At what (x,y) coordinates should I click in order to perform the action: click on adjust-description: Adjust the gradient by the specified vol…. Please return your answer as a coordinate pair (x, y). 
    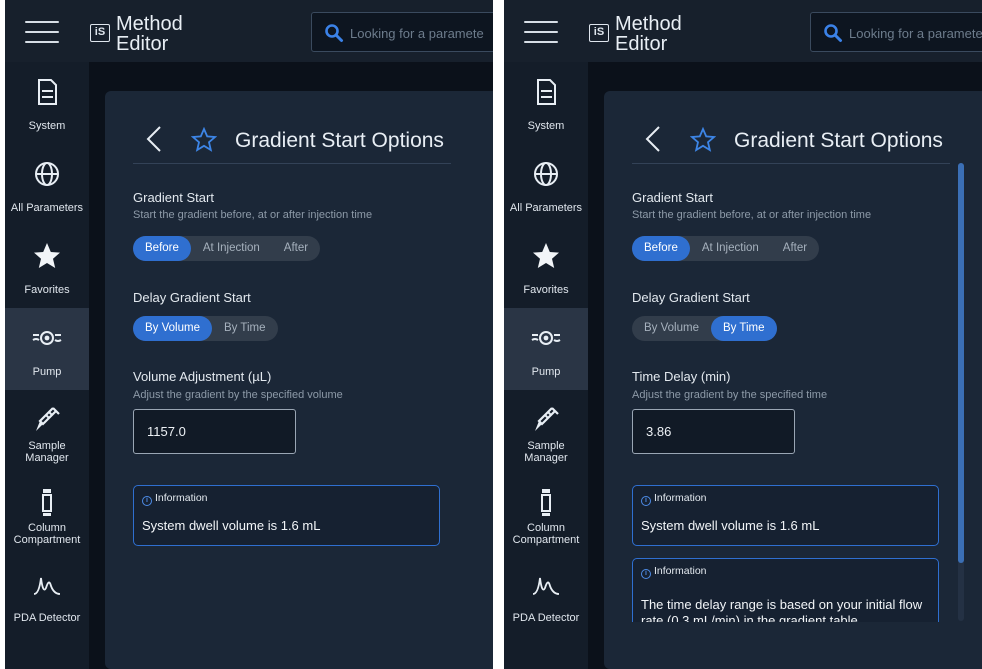
    Looking at the image, I should click on (238, 395).